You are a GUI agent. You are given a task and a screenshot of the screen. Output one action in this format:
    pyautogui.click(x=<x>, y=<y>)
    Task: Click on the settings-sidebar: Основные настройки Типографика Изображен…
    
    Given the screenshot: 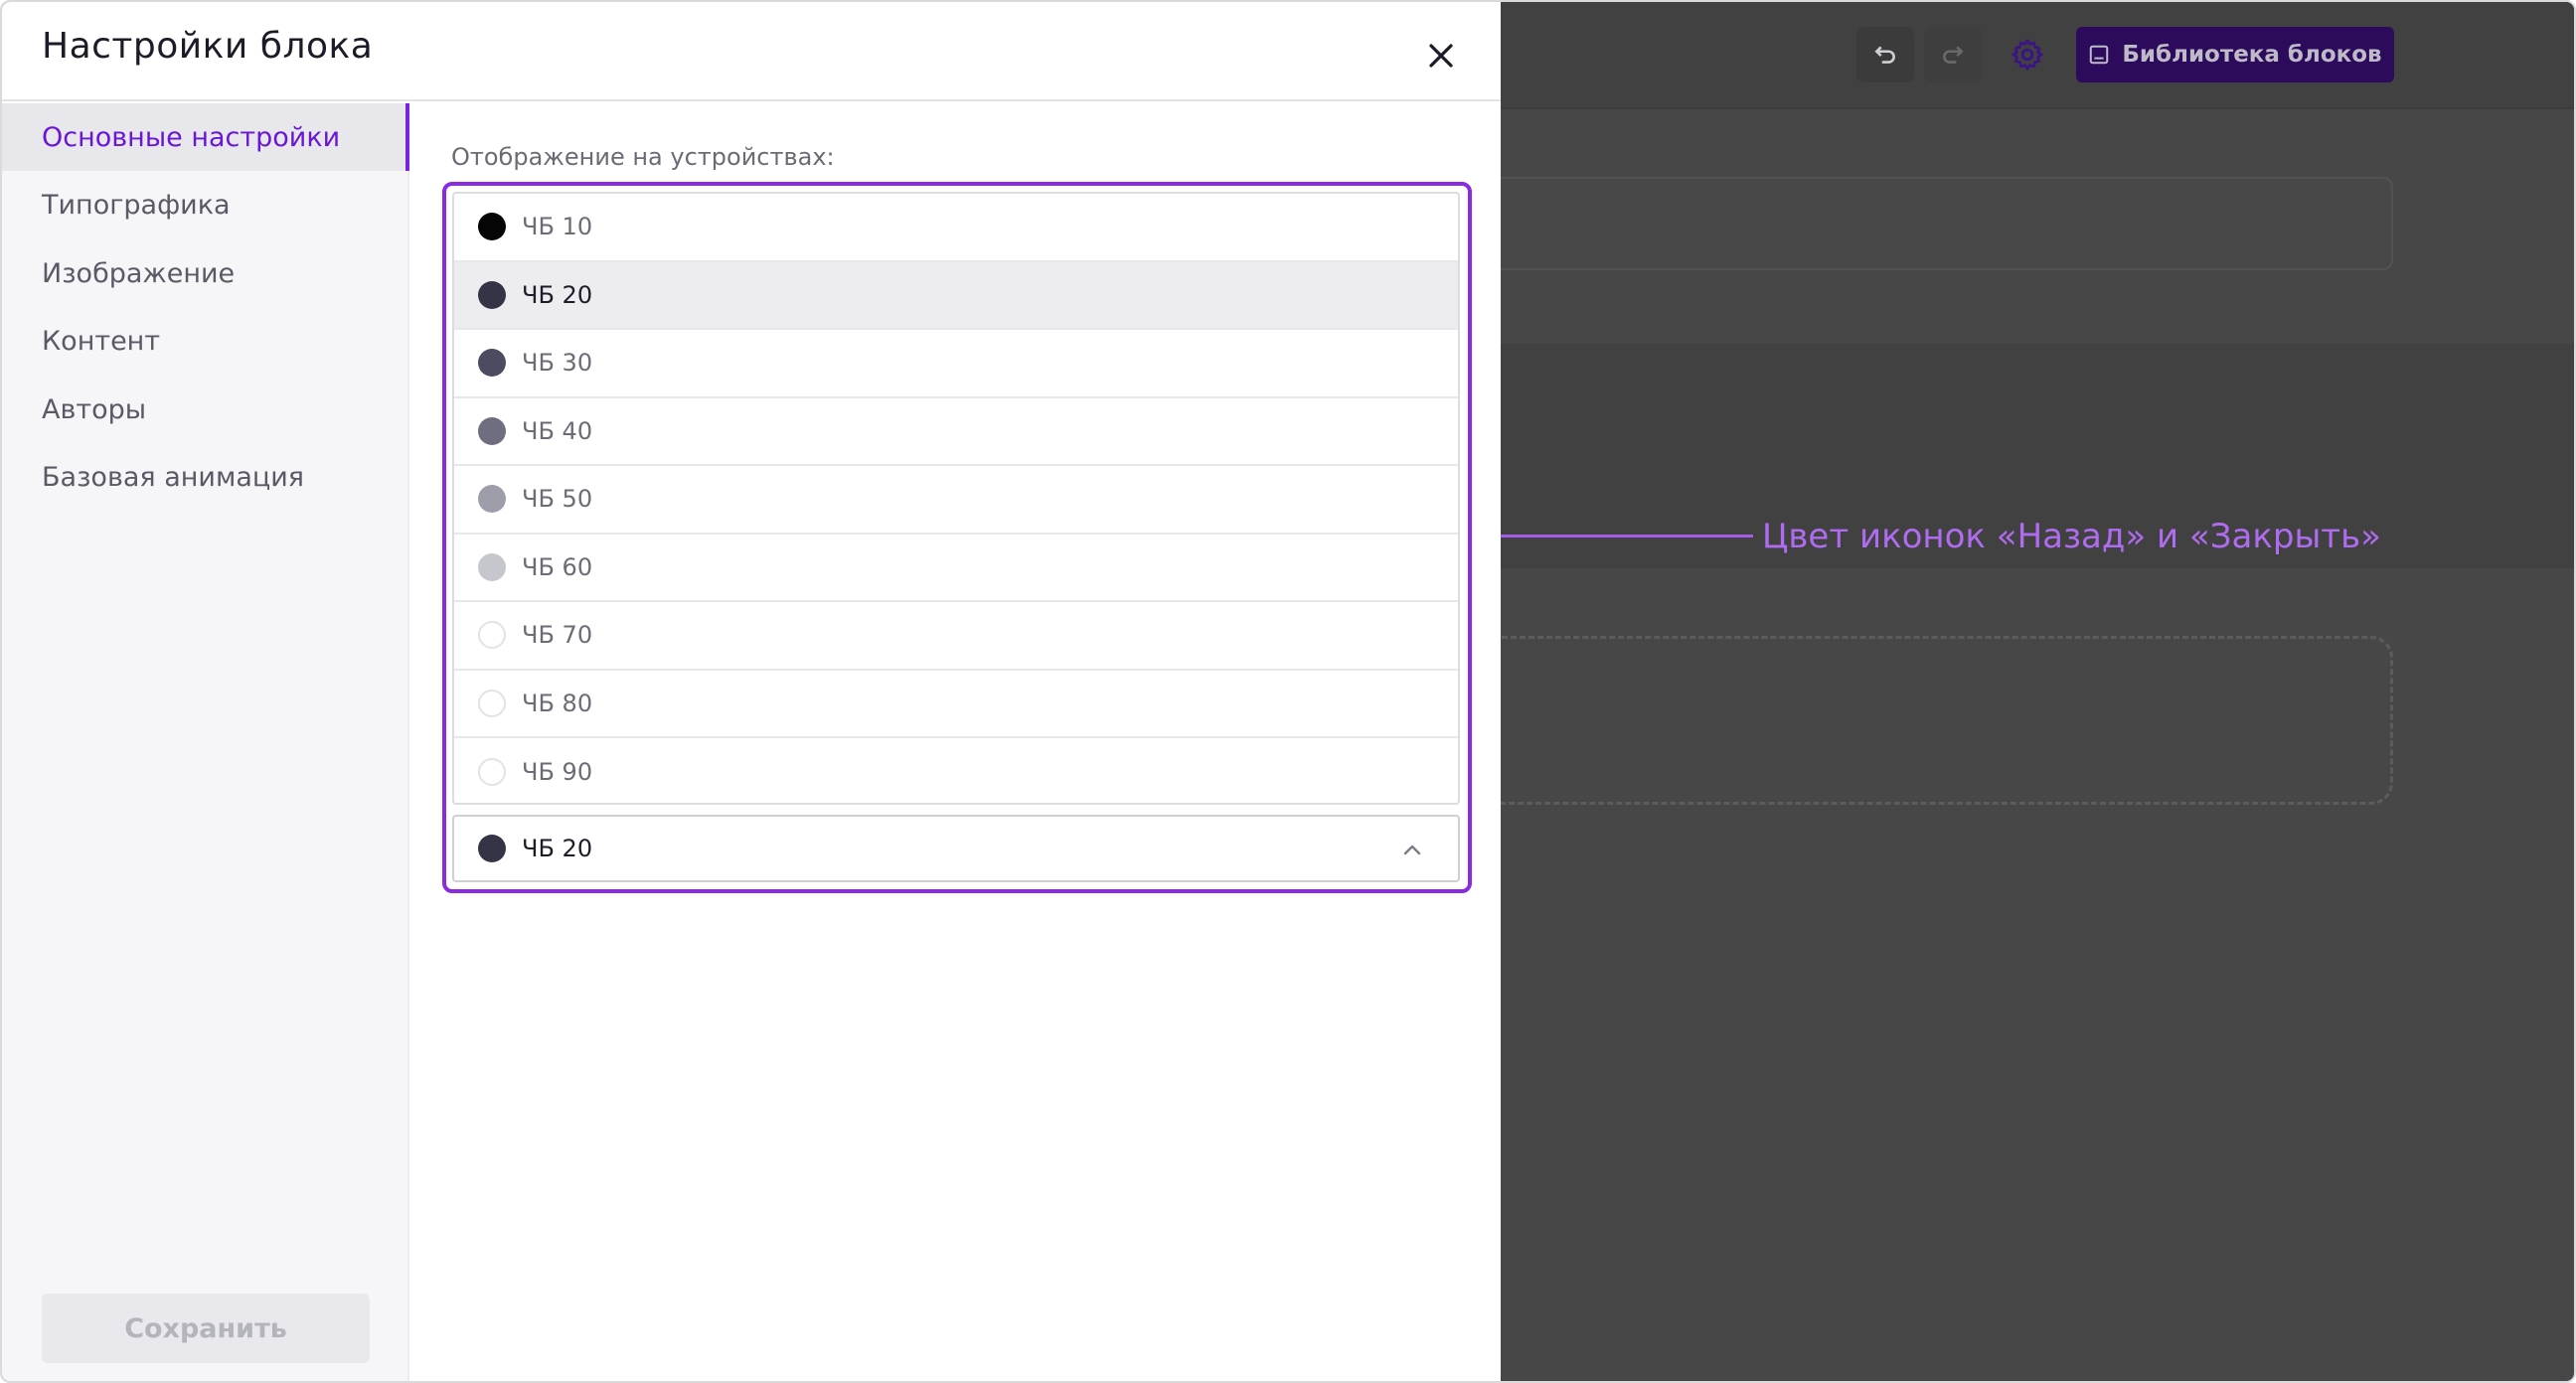 What is the action you would take?
    pyautogui.click(x=205, y=742)
    